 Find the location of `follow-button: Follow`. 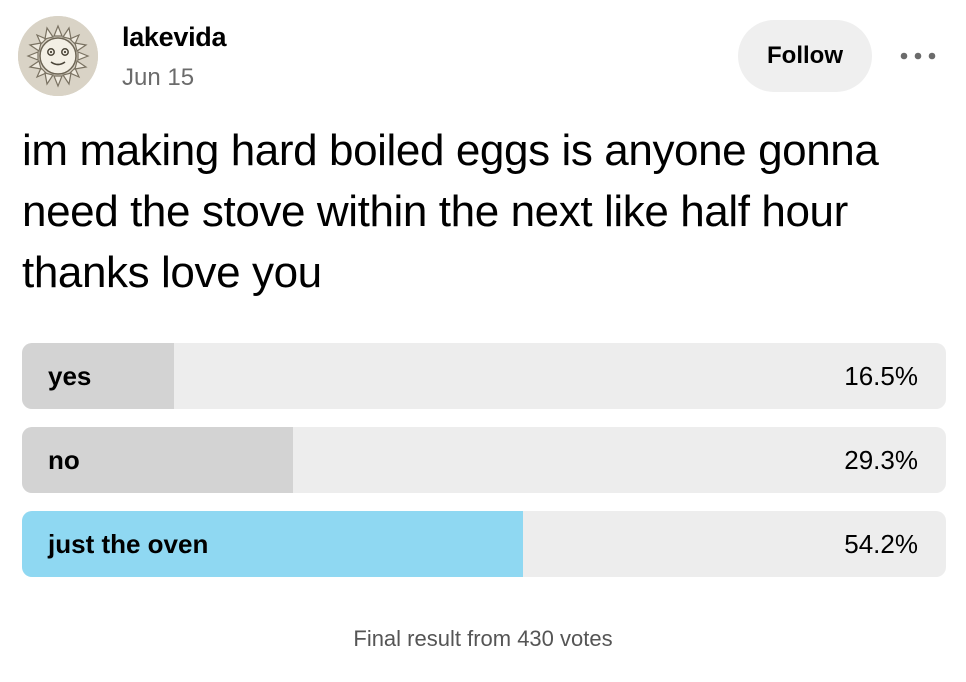

follow-button: Follow is located at coordinates (805, 56).